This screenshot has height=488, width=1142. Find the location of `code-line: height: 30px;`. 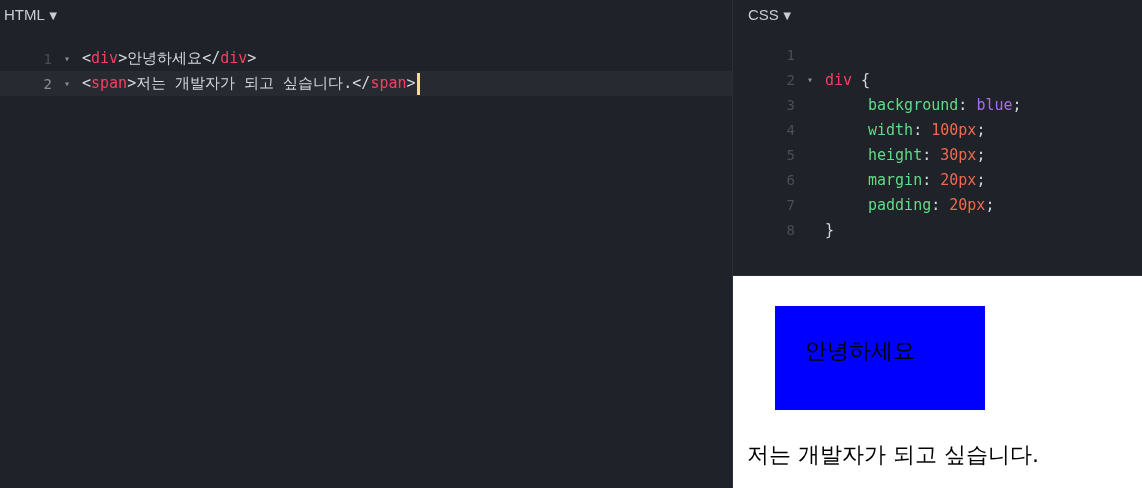

code-line: height: 30px; is located at coordinates (926, 154).